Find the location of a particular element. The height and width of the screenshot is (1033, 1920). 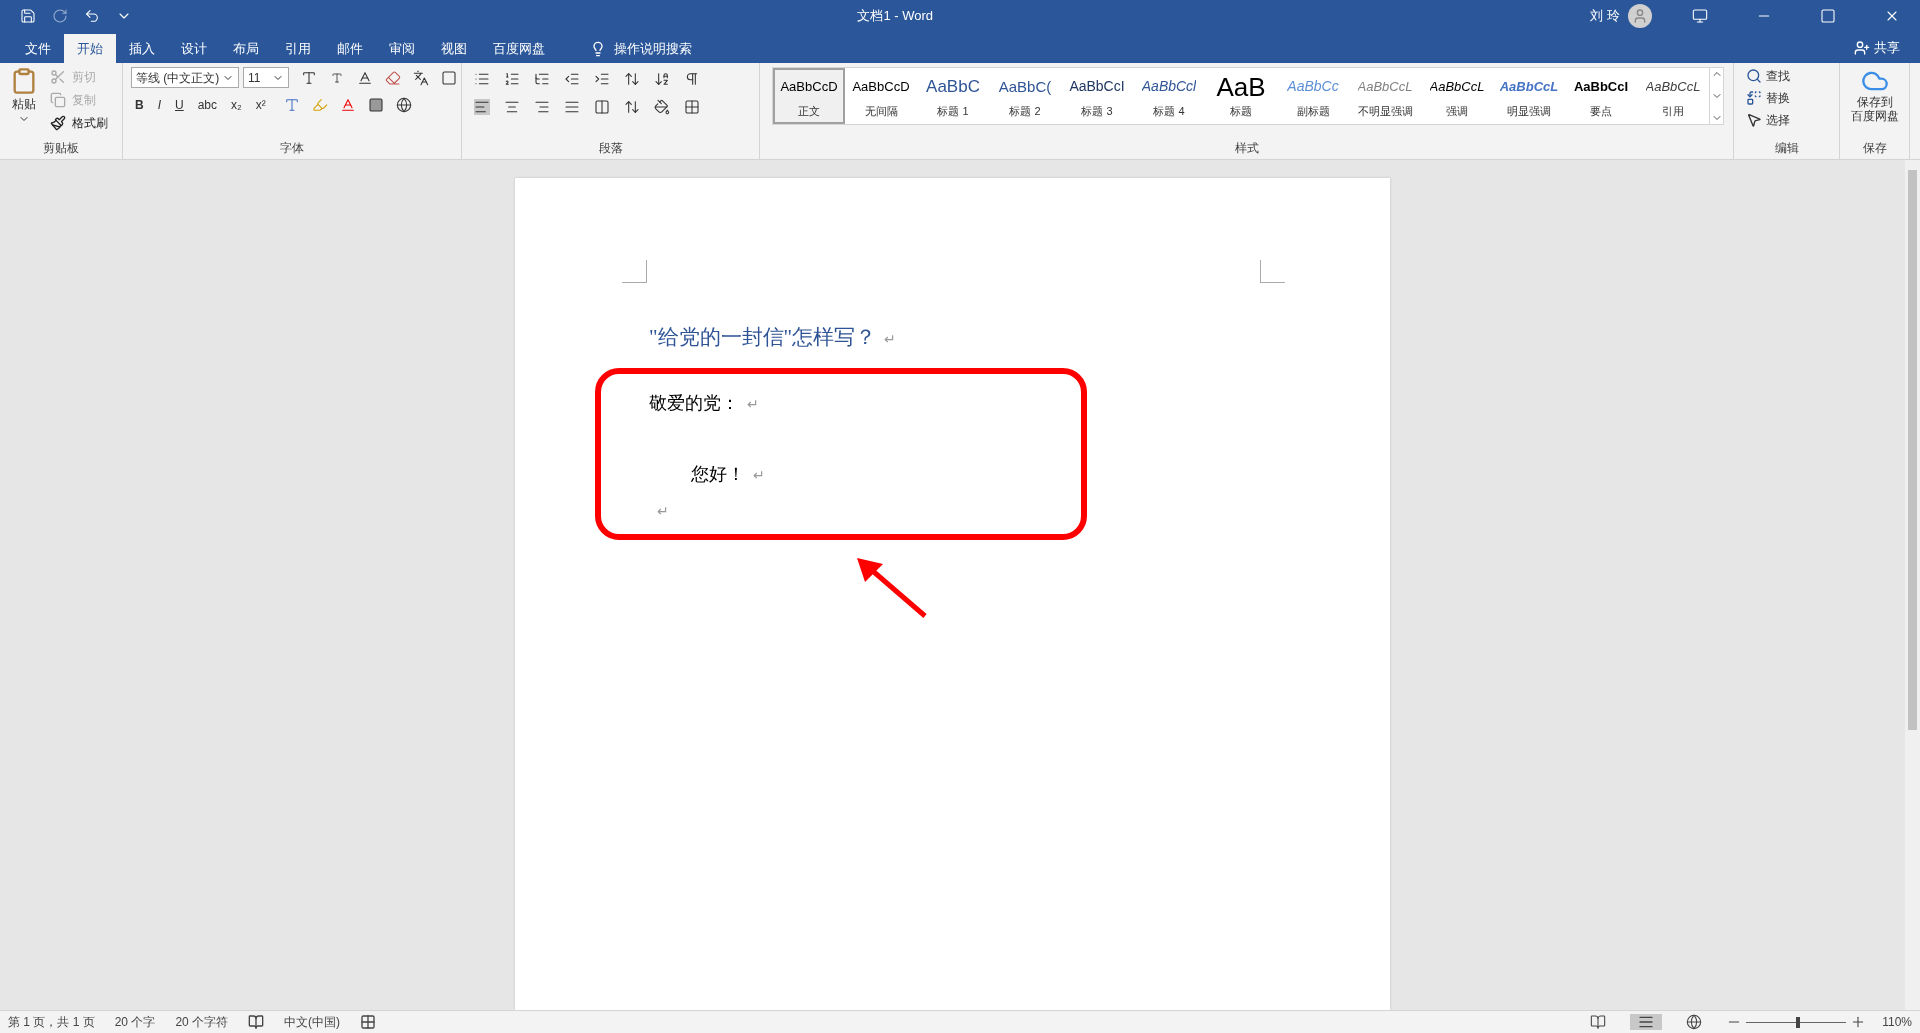

ribbon-tab: 布局 is located at coordinates (246, 48).